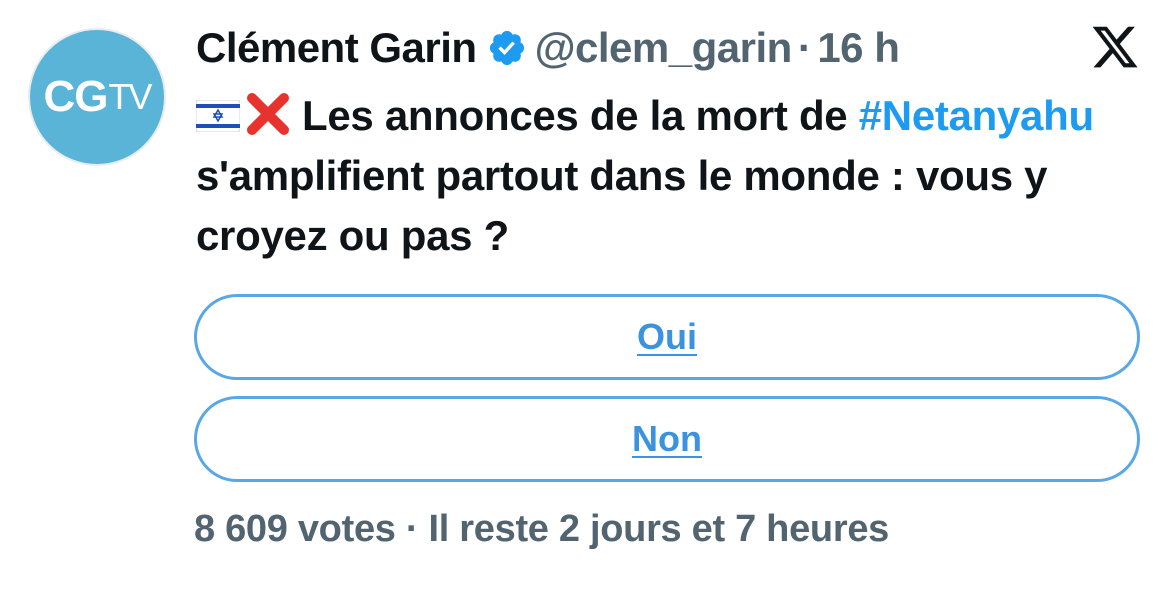  I want to click on hashtag-link: #Netanyahu, so click(976, 115).